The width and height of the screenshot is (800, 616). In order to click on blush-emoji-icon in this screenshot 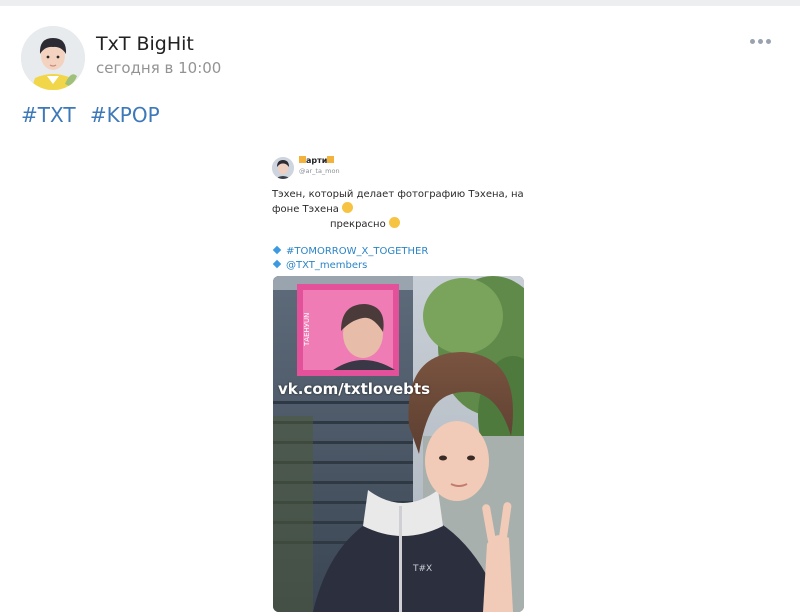, I will do `click(394, 222)`.